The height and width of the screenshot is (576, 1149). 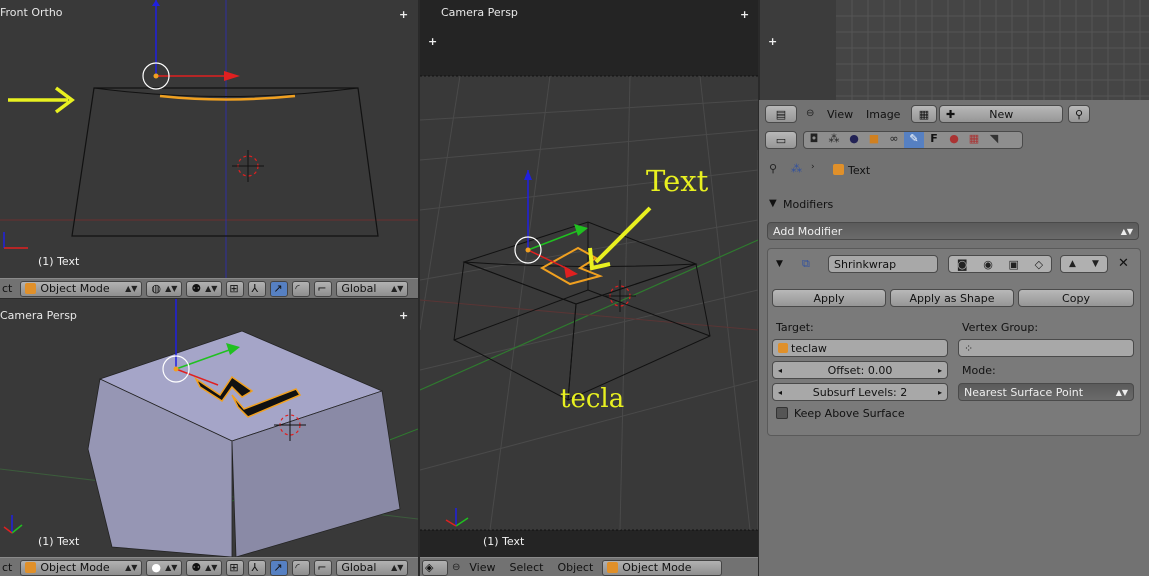 I want to click on subsurf-value: Subsurf Levels: 2, so click(x=860, y=392).